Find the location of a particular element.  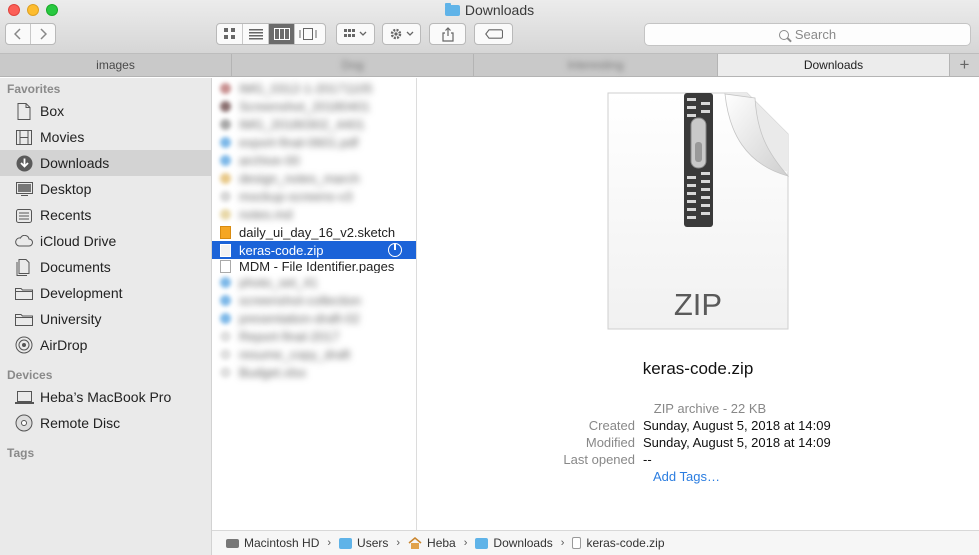

chevron-left-icon is located at coordinates (17, 34).